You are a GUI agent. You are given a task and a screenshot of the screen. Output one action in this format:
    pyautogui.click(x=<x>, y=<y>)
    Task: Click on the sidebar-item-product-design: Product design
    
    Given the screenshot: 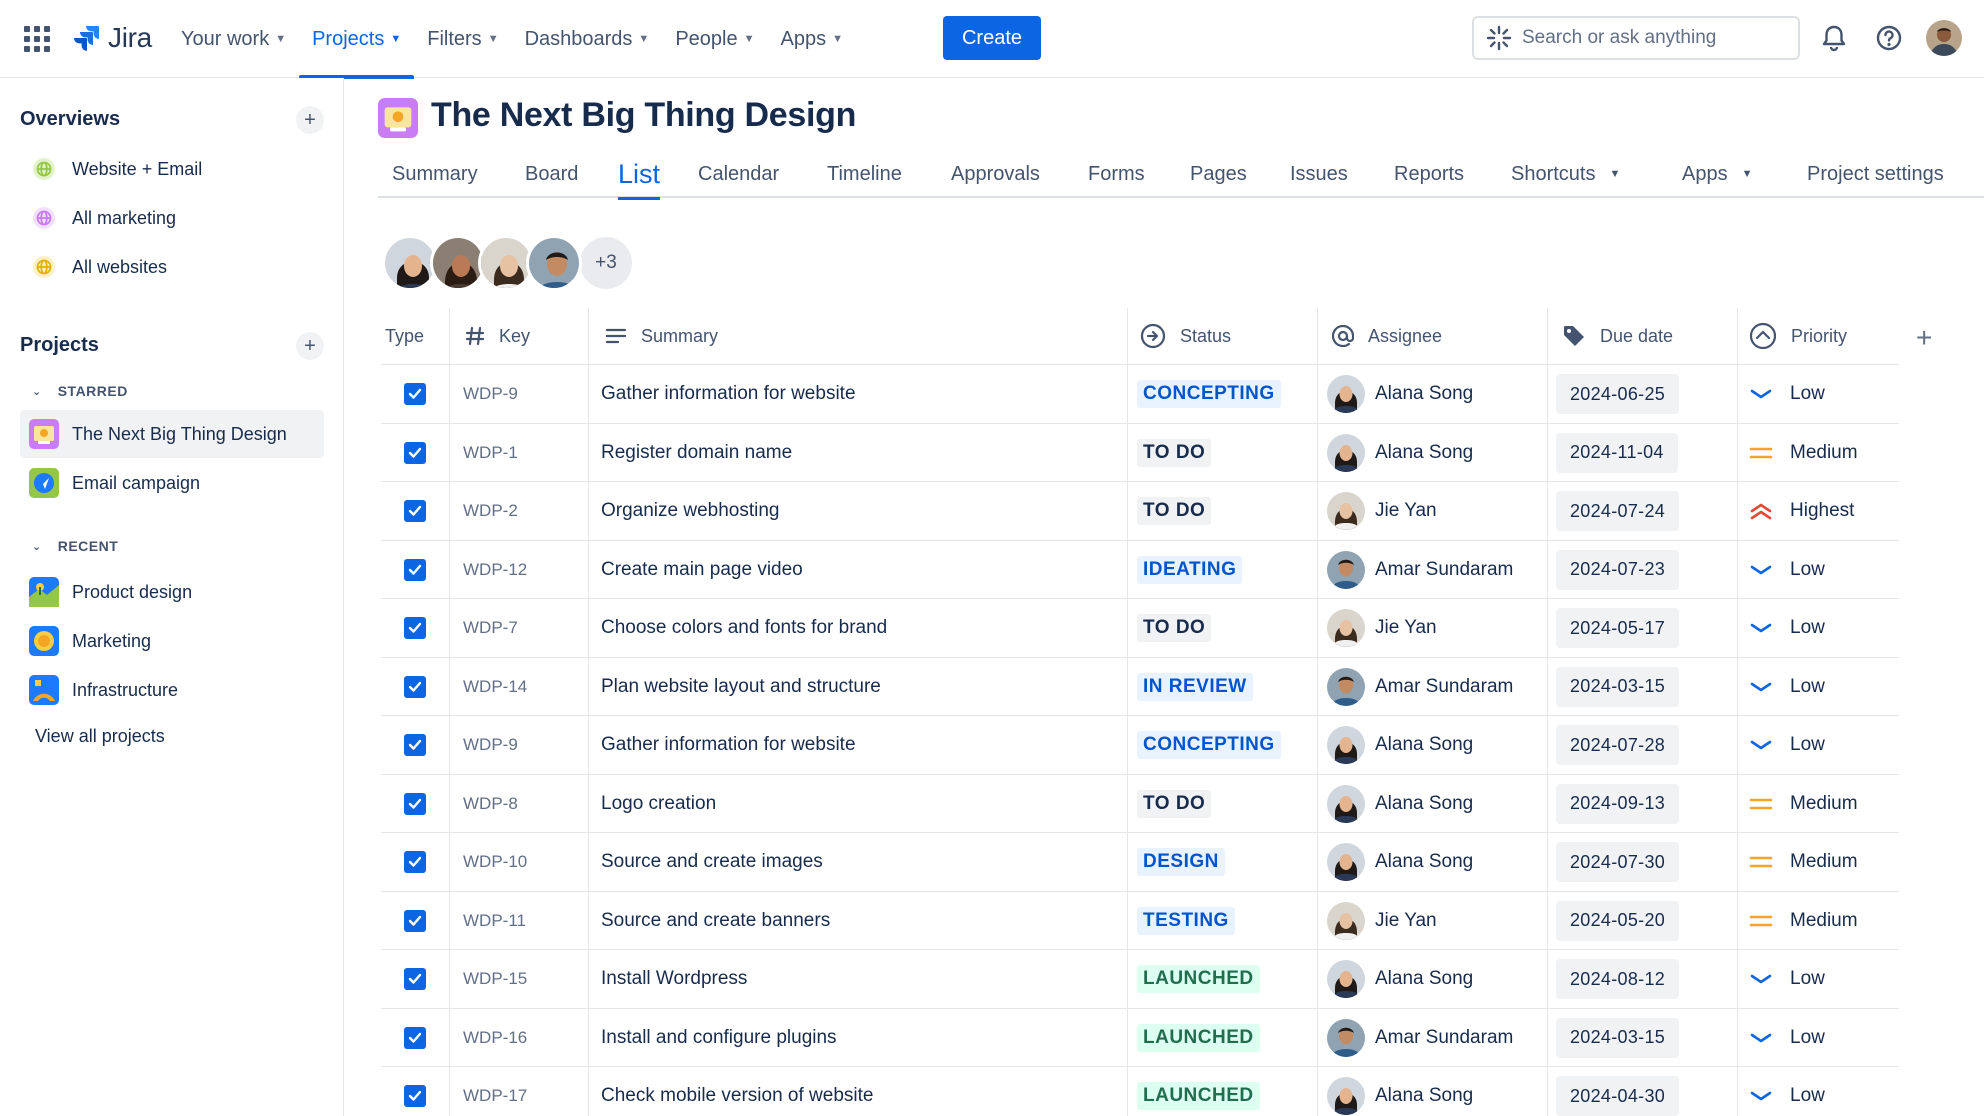 What is the action you would take?
    pyautogui.click(x=172, y=592)
    